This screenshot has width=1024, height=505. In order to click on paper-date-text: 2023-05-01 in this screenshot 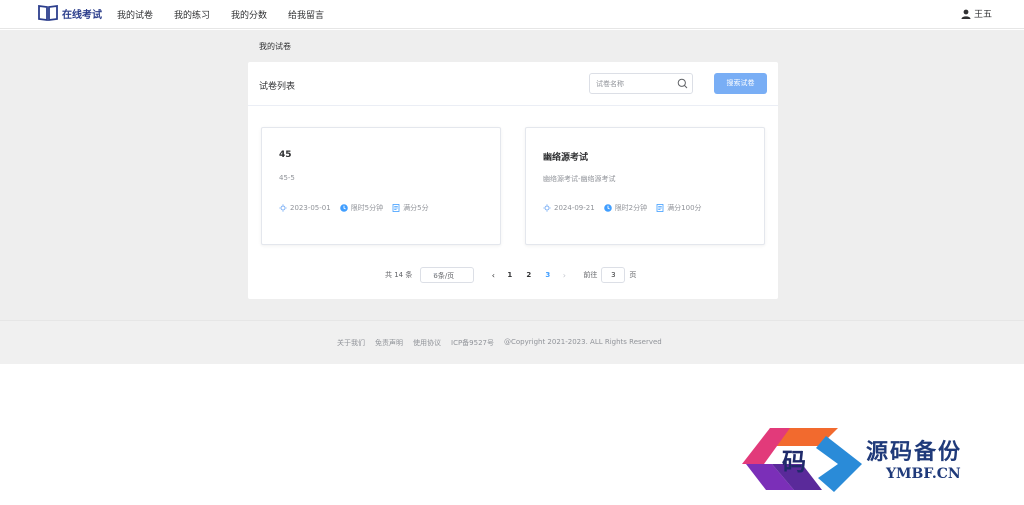, I will do `click(310, 208)`.